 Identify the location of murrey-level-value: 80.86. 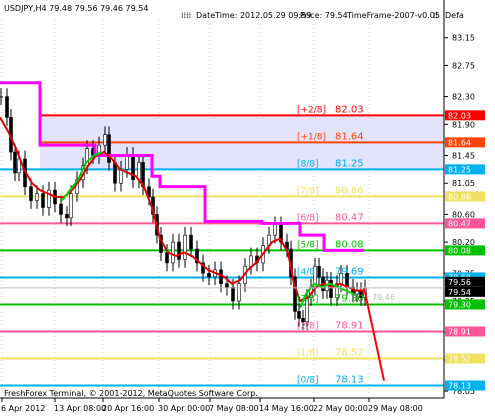
(349, 190).